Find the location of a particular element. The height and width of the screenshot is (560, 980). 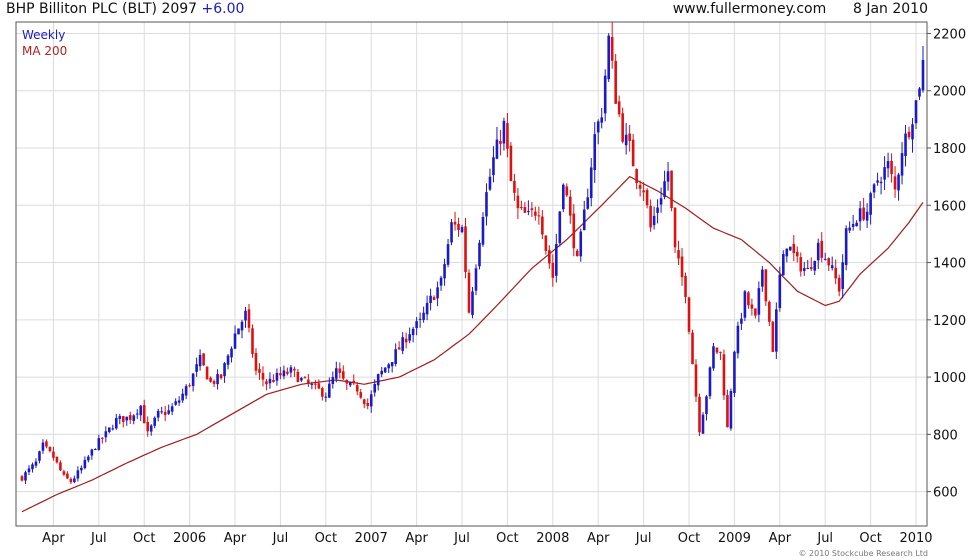

chart-header-right: www.fullermoney.com 8 Jan 2010 is located at coordinates (800, 9).